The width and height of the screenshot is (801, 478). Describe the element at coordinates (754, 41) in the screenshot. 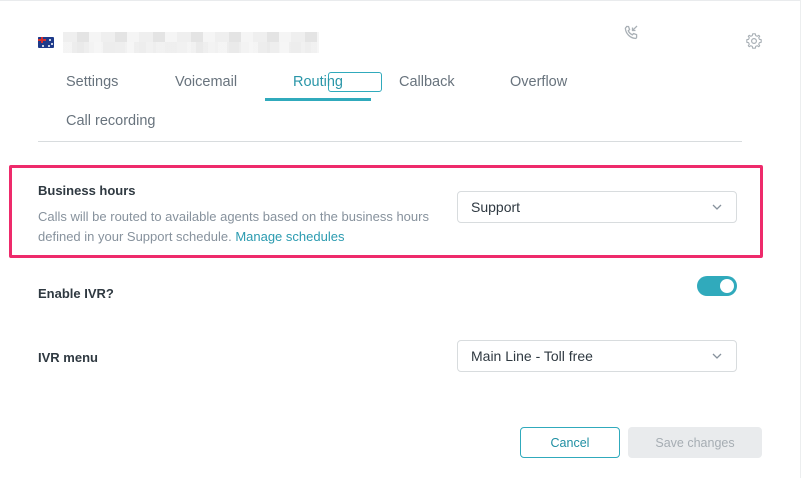

I see `gear-icon` at that location.